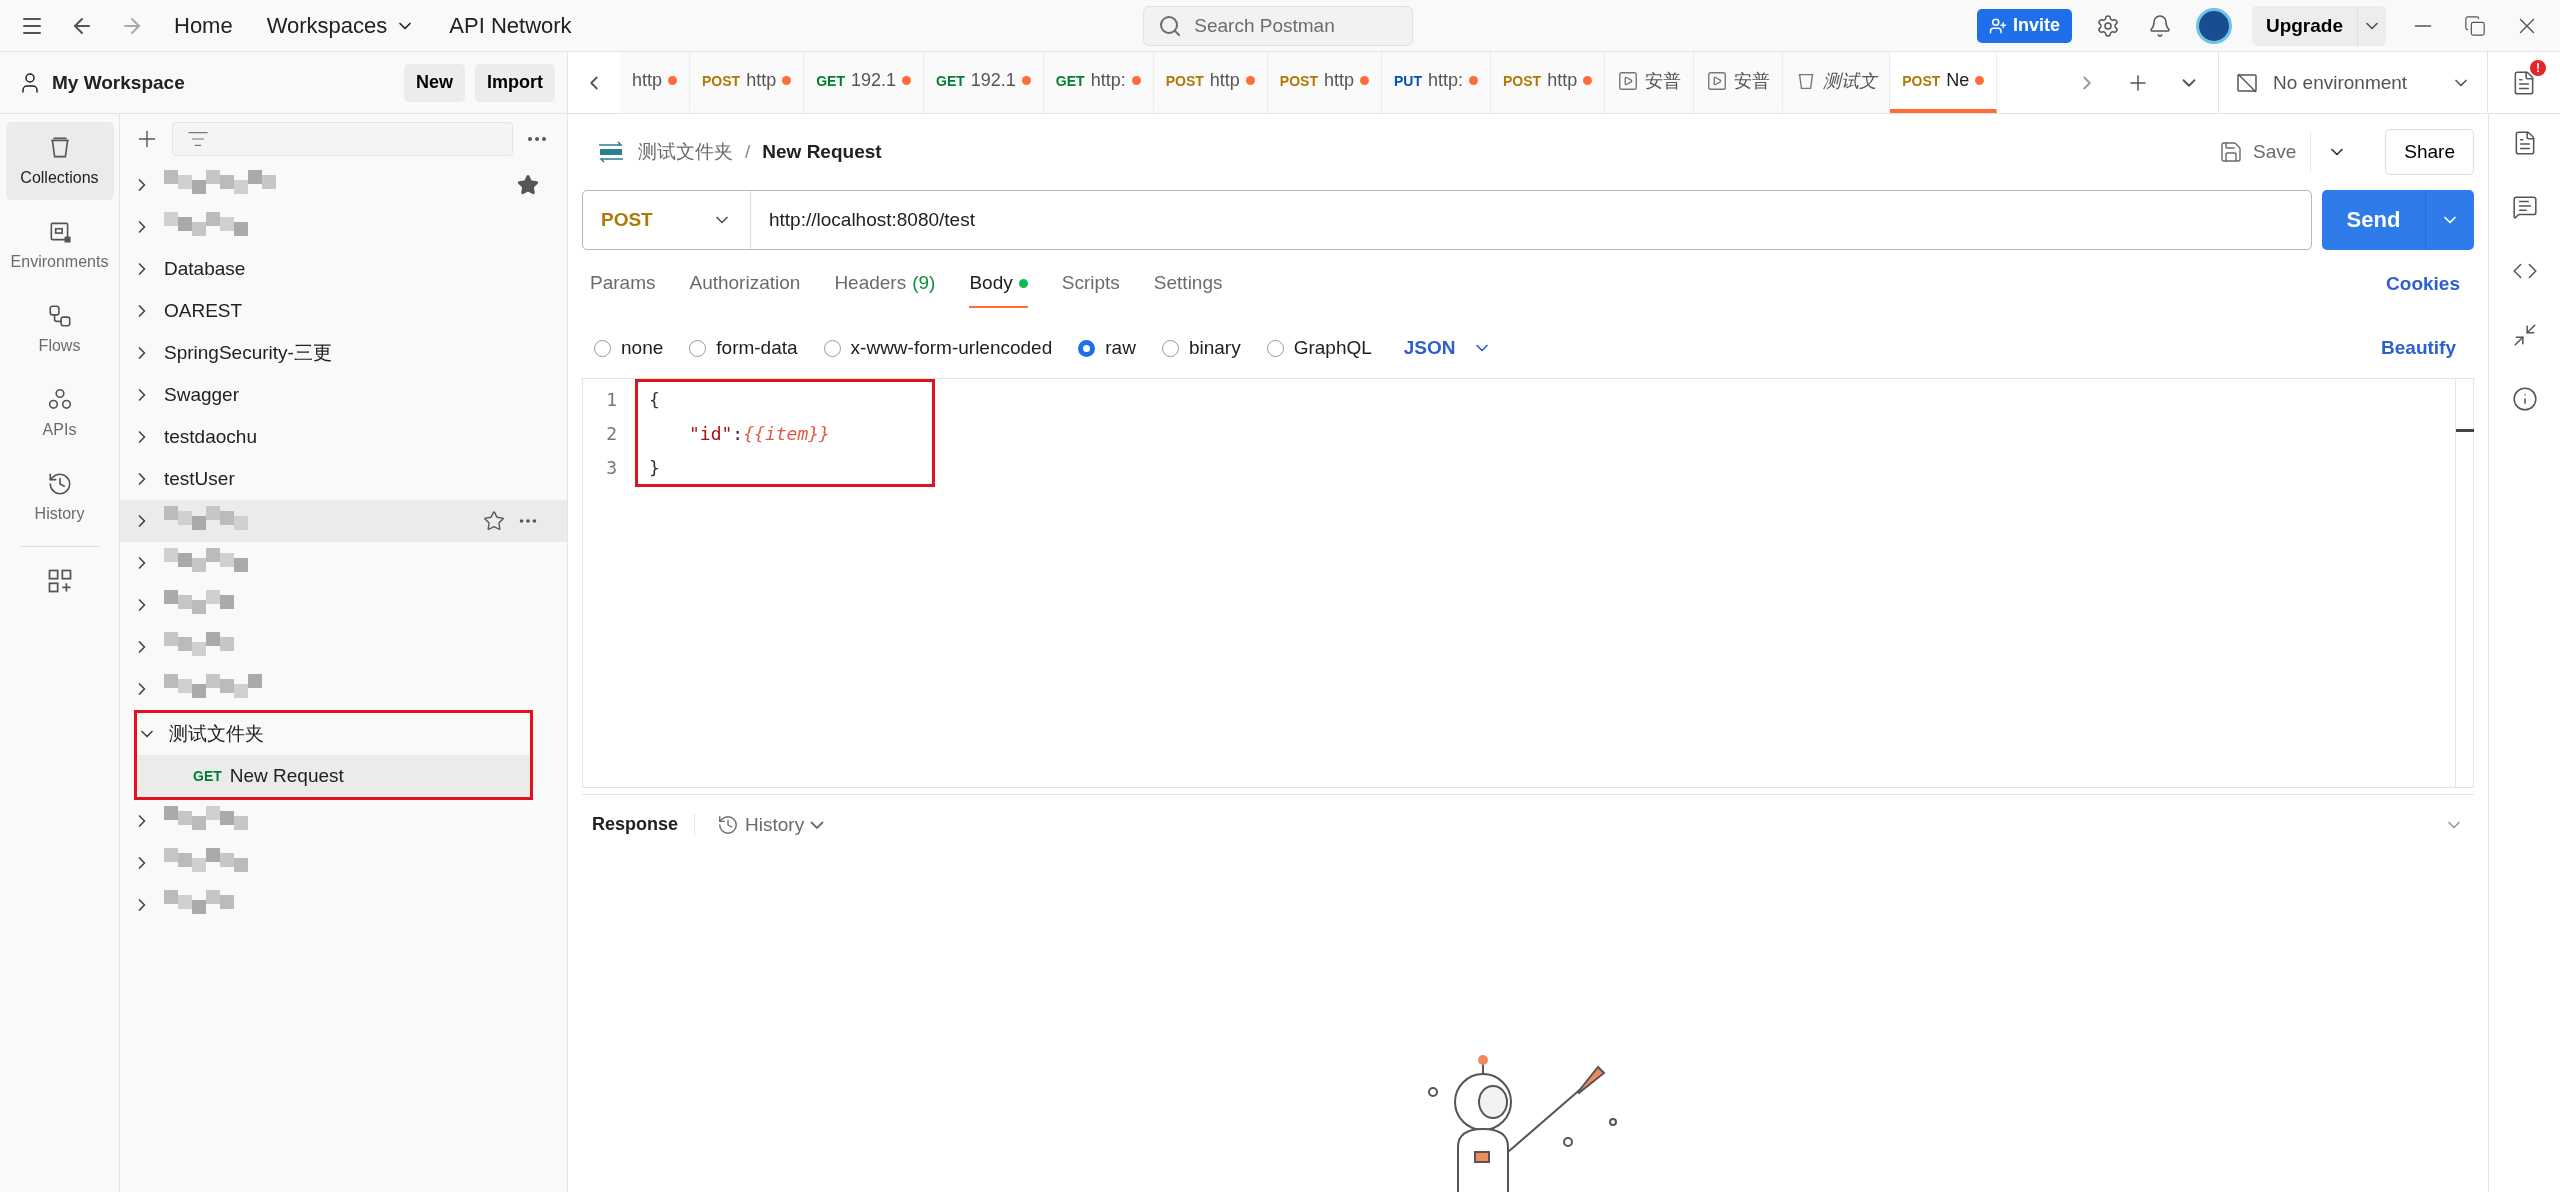  What do you see at coordinates (1188, 284) in the screenshot?
I see `request-option-tab: Settings` at bounding box center [1188, 284].